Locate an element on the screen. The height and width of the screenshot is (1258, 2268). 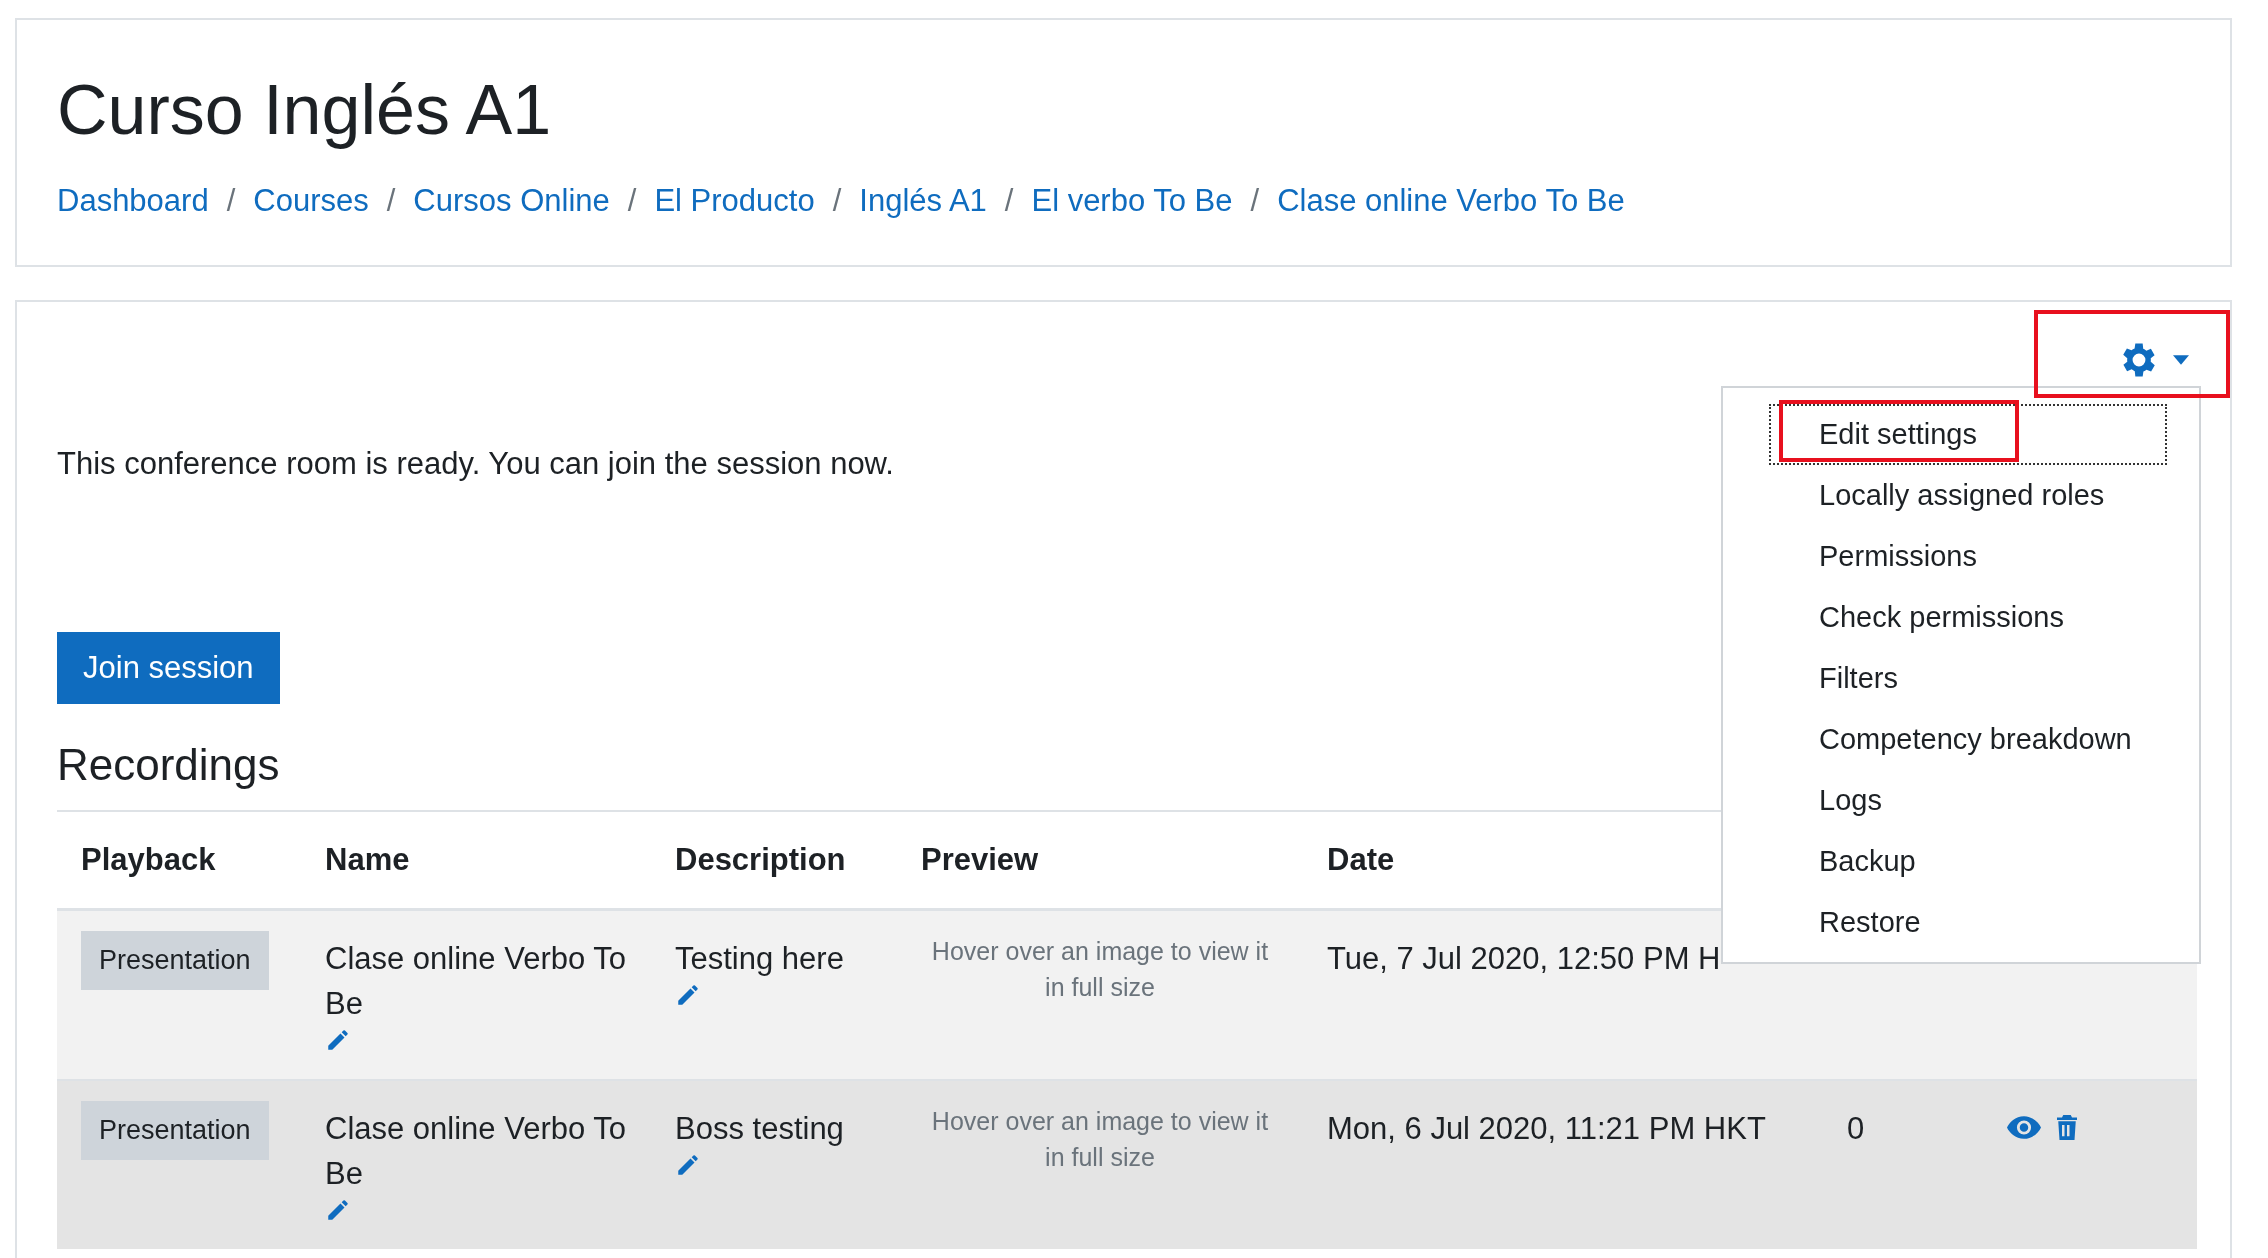
menu-item: Competency breakdown is located at coordinates (1968, 739).